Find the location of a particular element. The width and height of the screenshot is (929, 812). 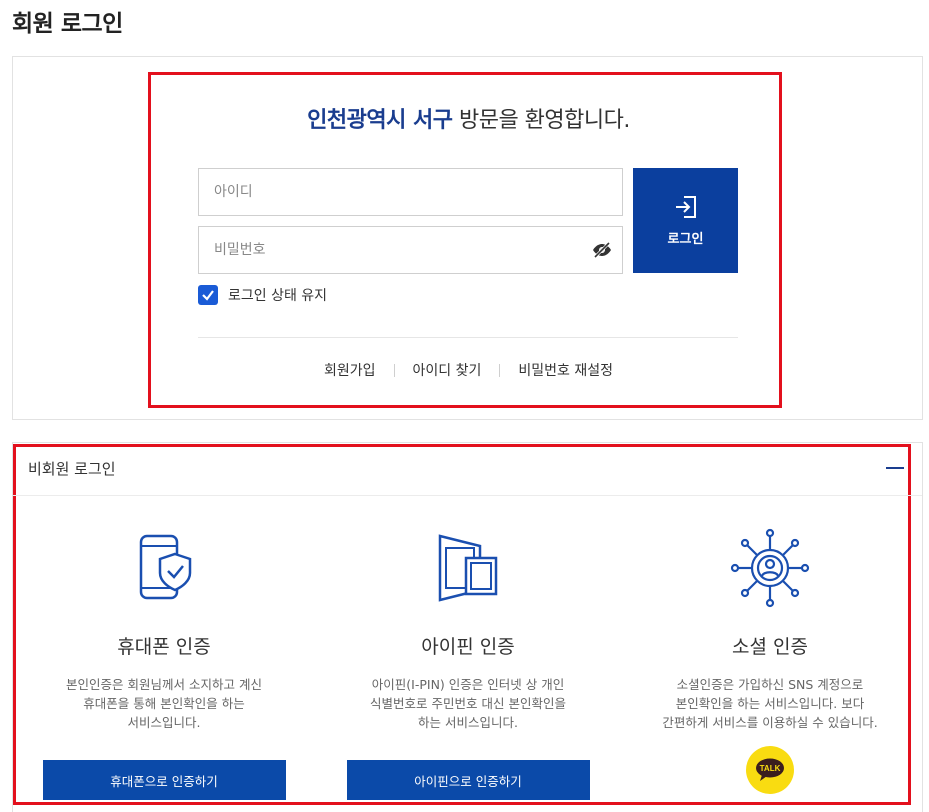

guest-divider is located at coordinates (467, 495).